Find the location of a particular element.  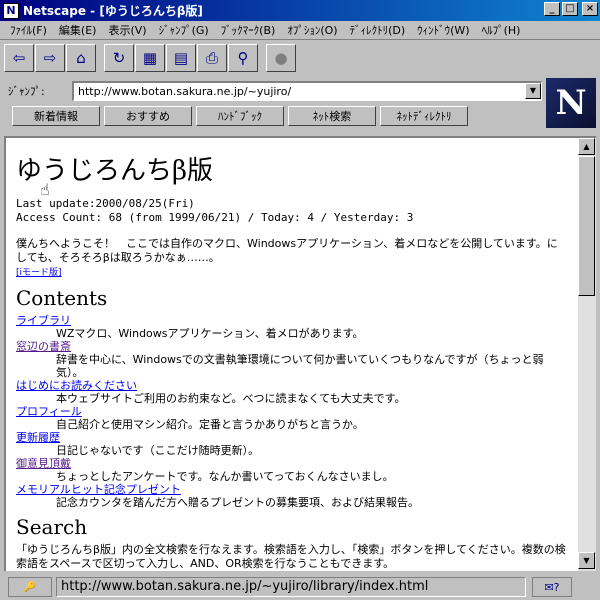

reload-button: ↻ is located at coordinates (119, 58).